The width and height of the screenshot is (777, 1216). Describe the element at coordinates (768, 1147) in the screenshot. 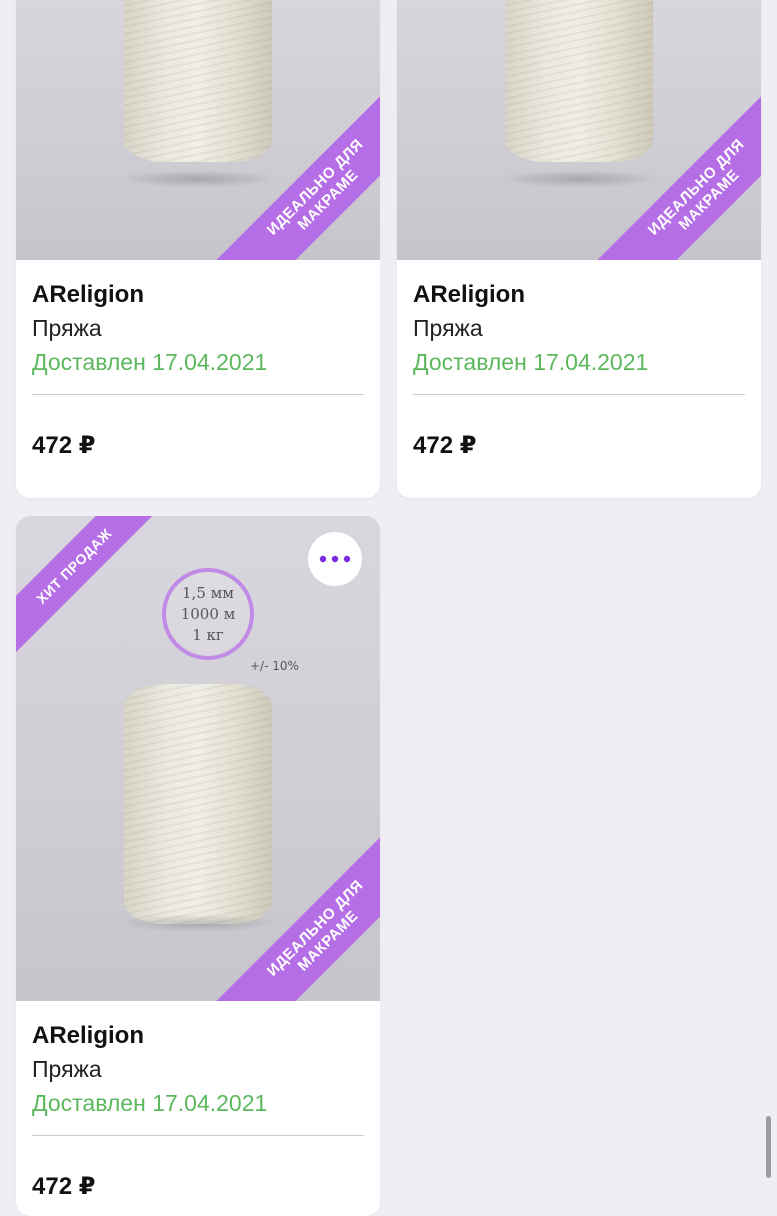

I see `vertical-scrollbar` at that location.